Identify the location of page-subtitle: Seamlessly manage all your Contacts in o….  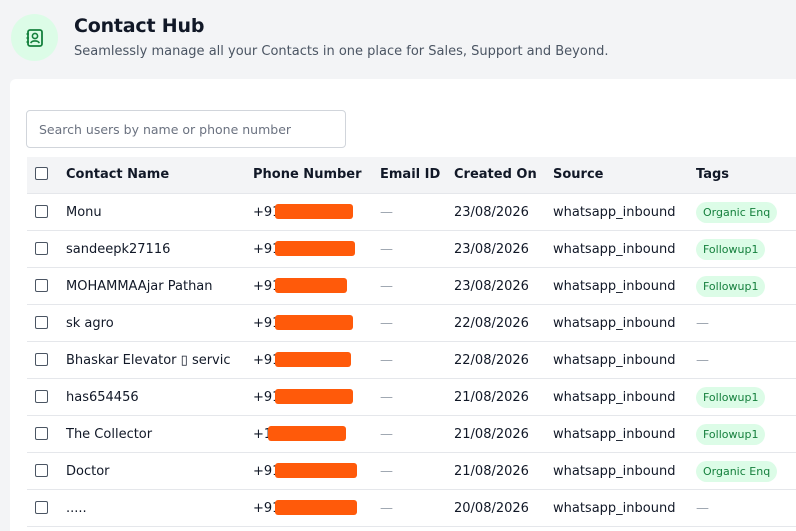
(341, 51).